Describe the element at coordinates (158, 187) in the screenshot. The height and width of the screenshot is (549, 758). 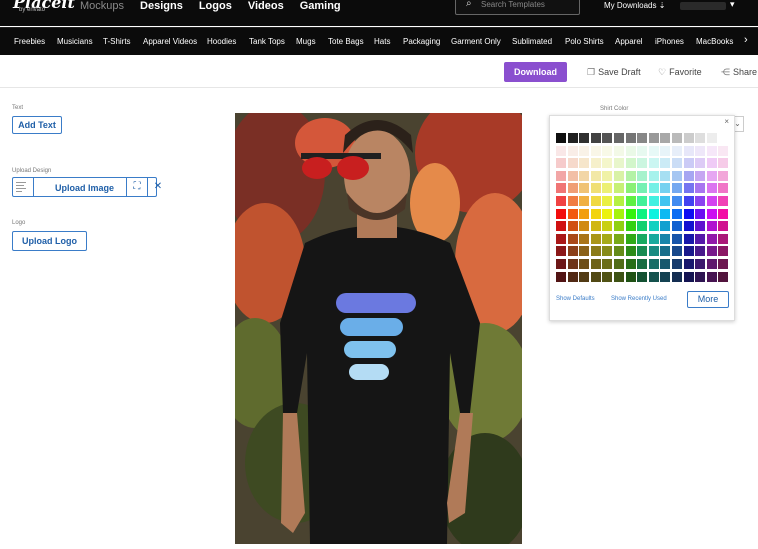
I see `close-icon: ✕` at that location.